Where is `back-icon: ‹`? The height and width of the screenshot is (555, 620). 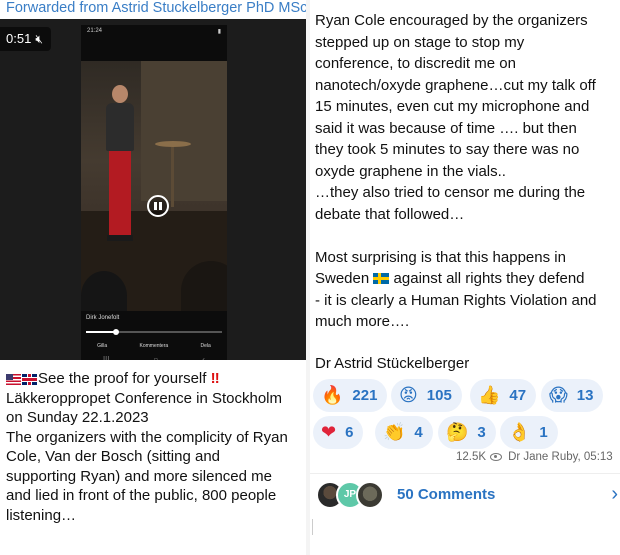
back-icon: ‹ is located at coordinates (203, 357).